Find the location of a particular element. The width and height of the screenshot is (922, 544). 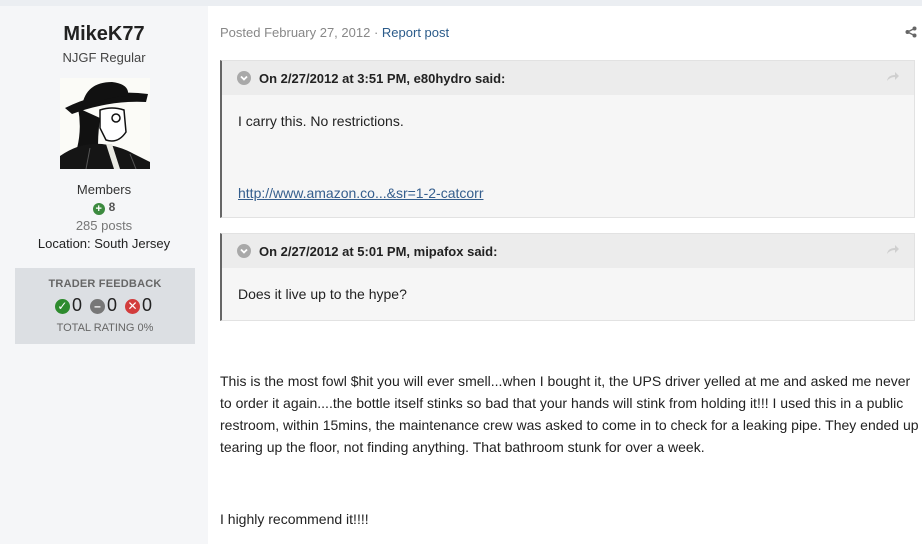

total-rating: TOTAL RATING 0% is located at coordinates (105, 328).